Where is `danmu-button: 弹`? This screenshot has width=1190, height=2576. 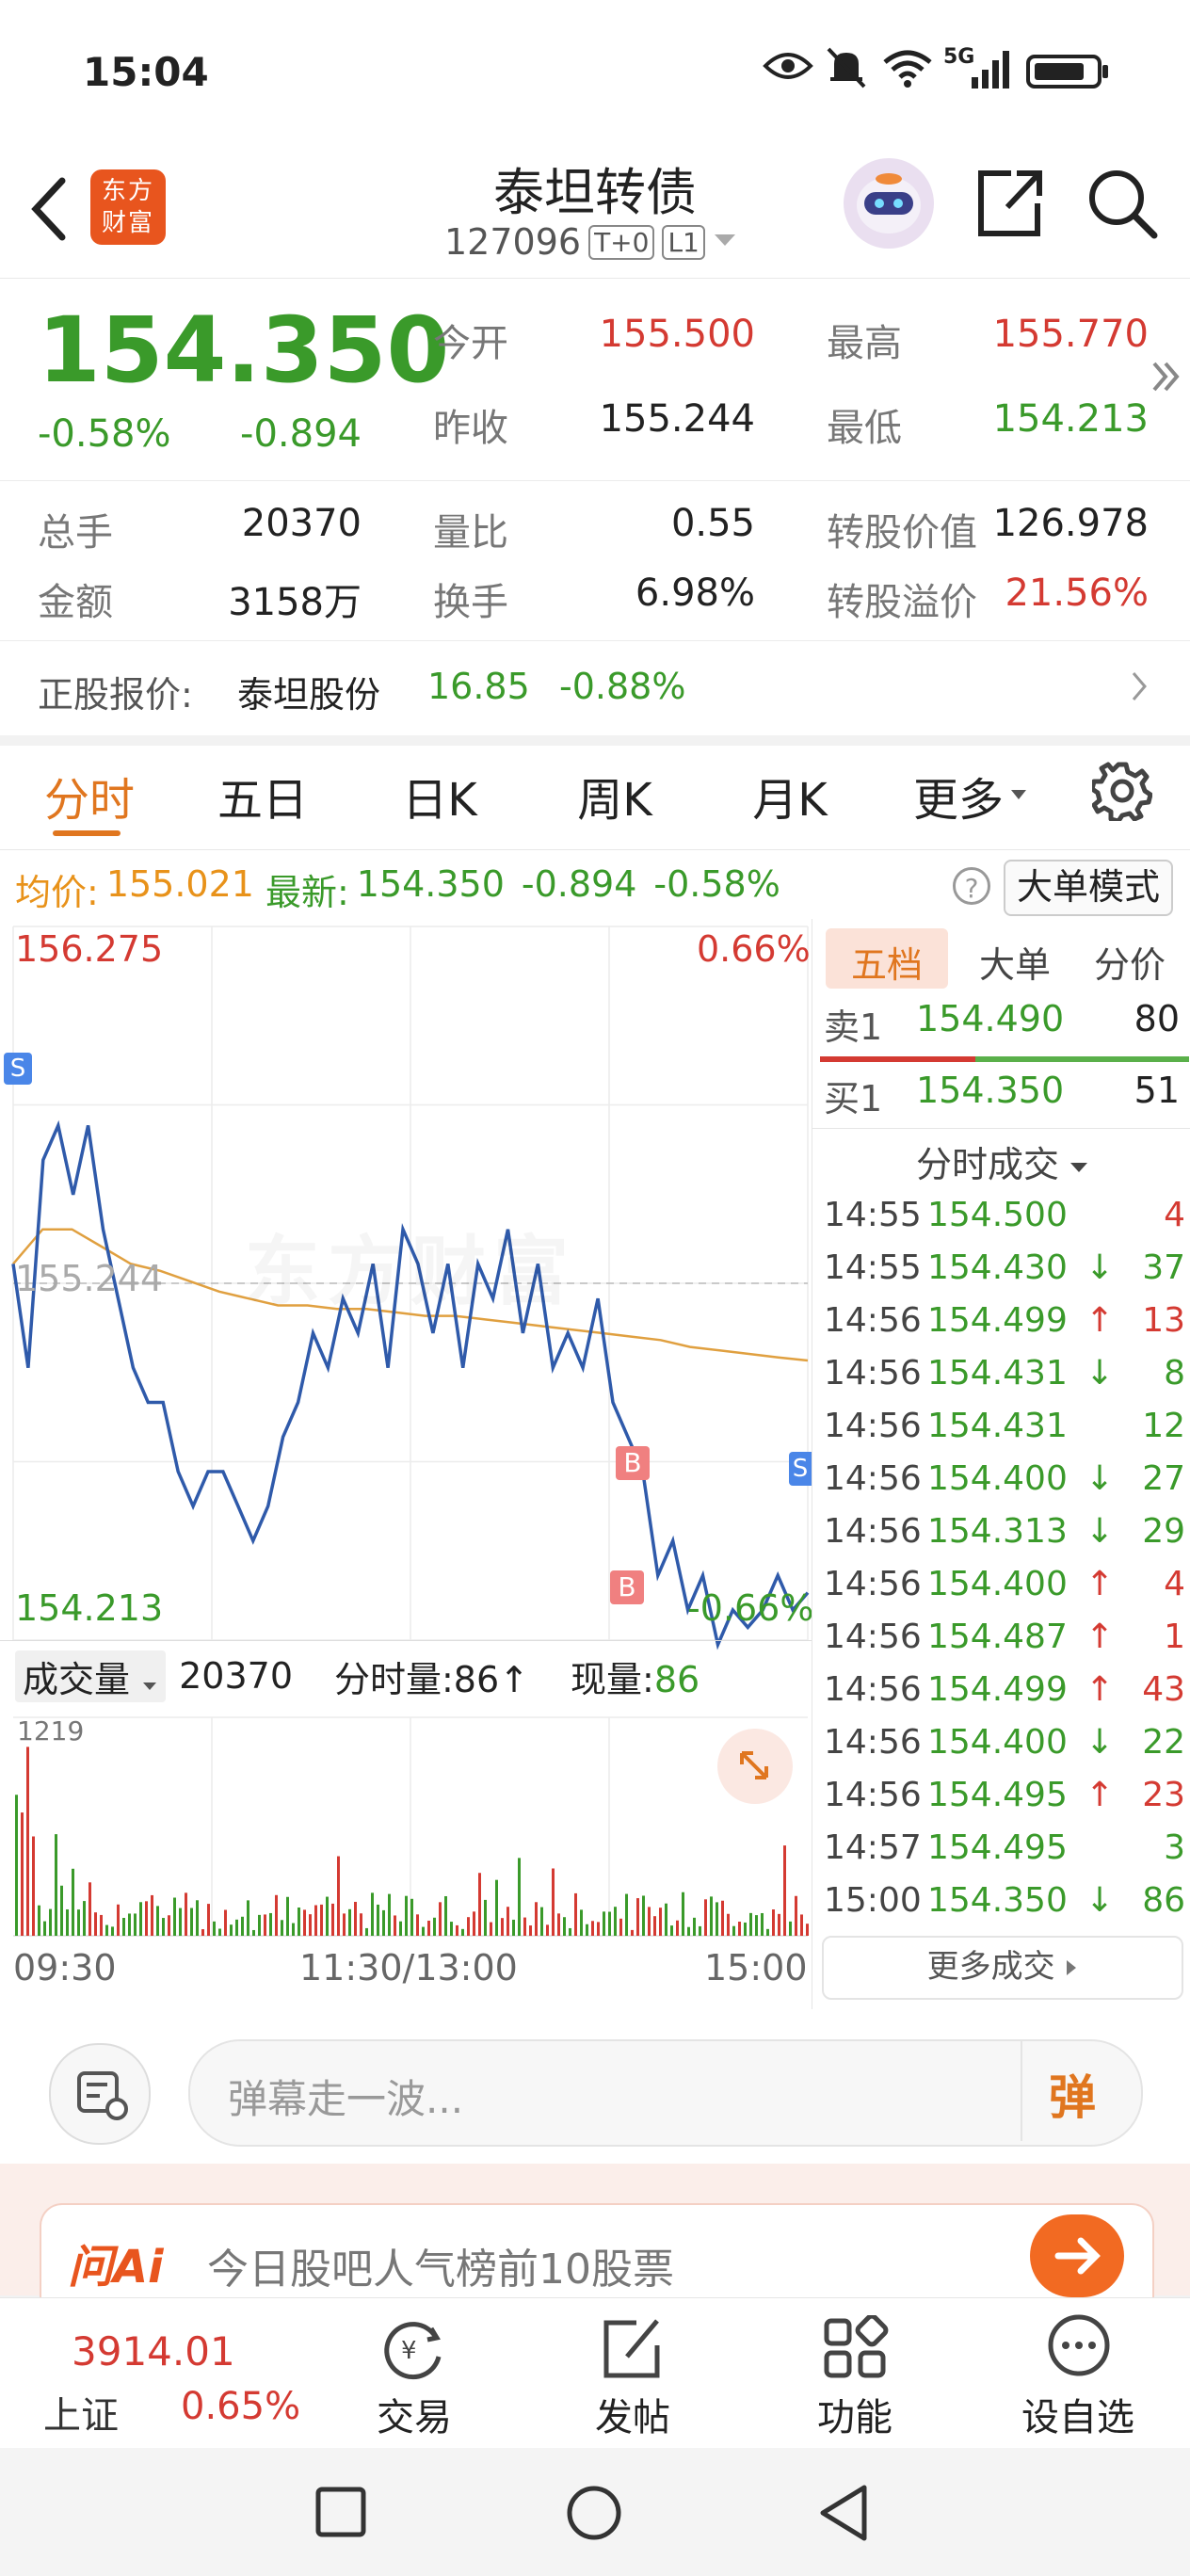
danmu-button: 弹 is located at coordinates (1072, 2094).